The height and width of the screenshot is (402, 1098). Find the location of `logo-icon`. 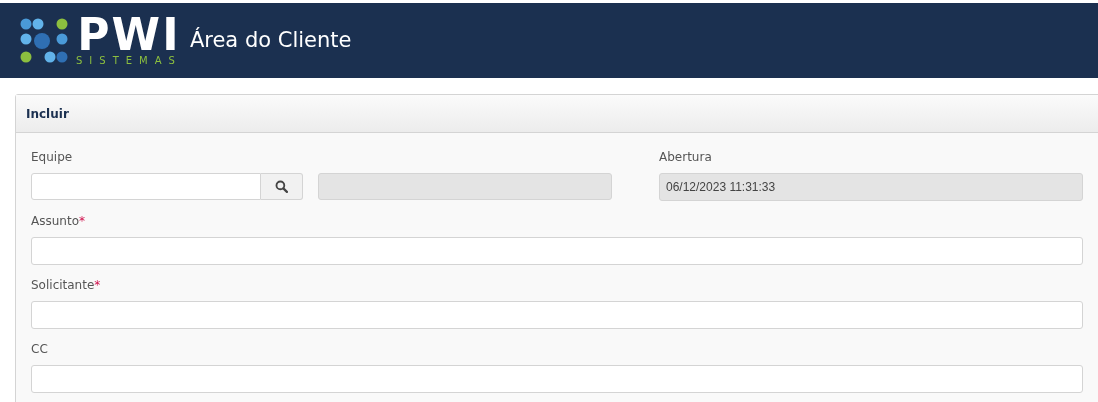

logo-icon is located at coordinates (45, 40).